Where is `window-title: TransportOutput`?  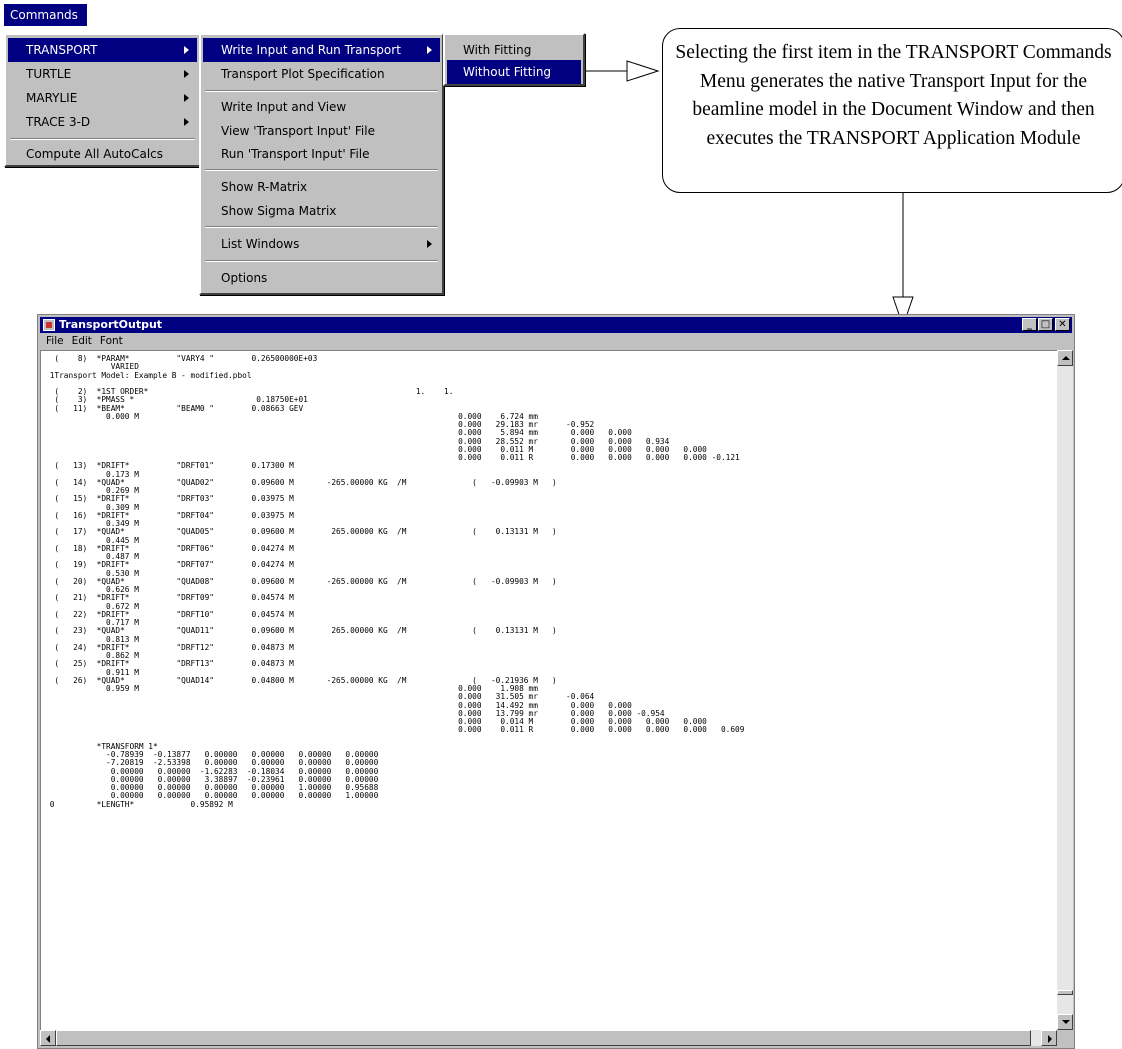
window-title: TransportOutput is located at coordinates (111, 324).